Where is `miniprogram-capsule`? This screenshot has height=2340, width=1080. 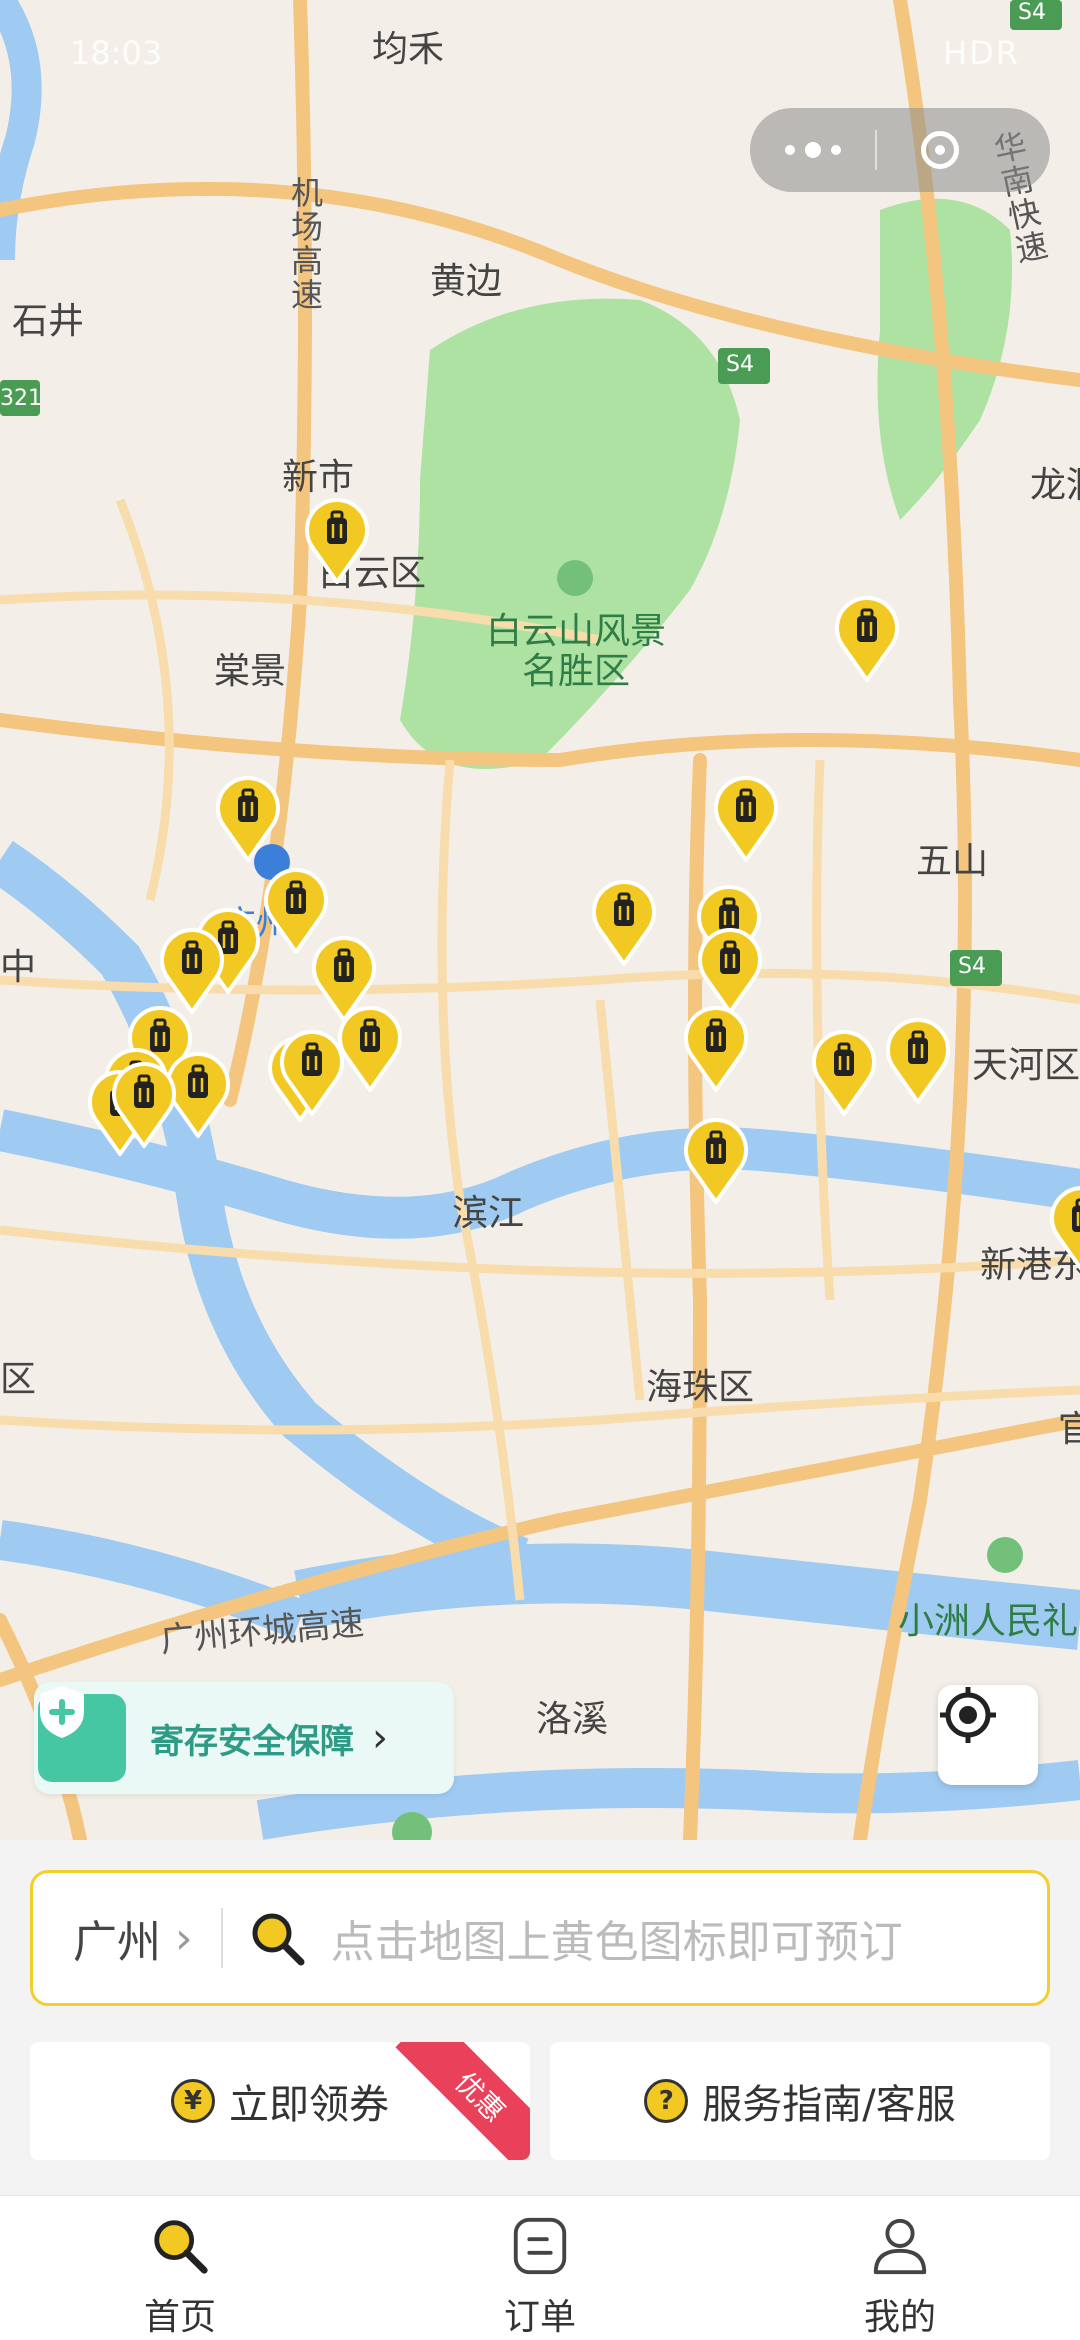
miniprogram-capsule is located at coordinates (900, 150).